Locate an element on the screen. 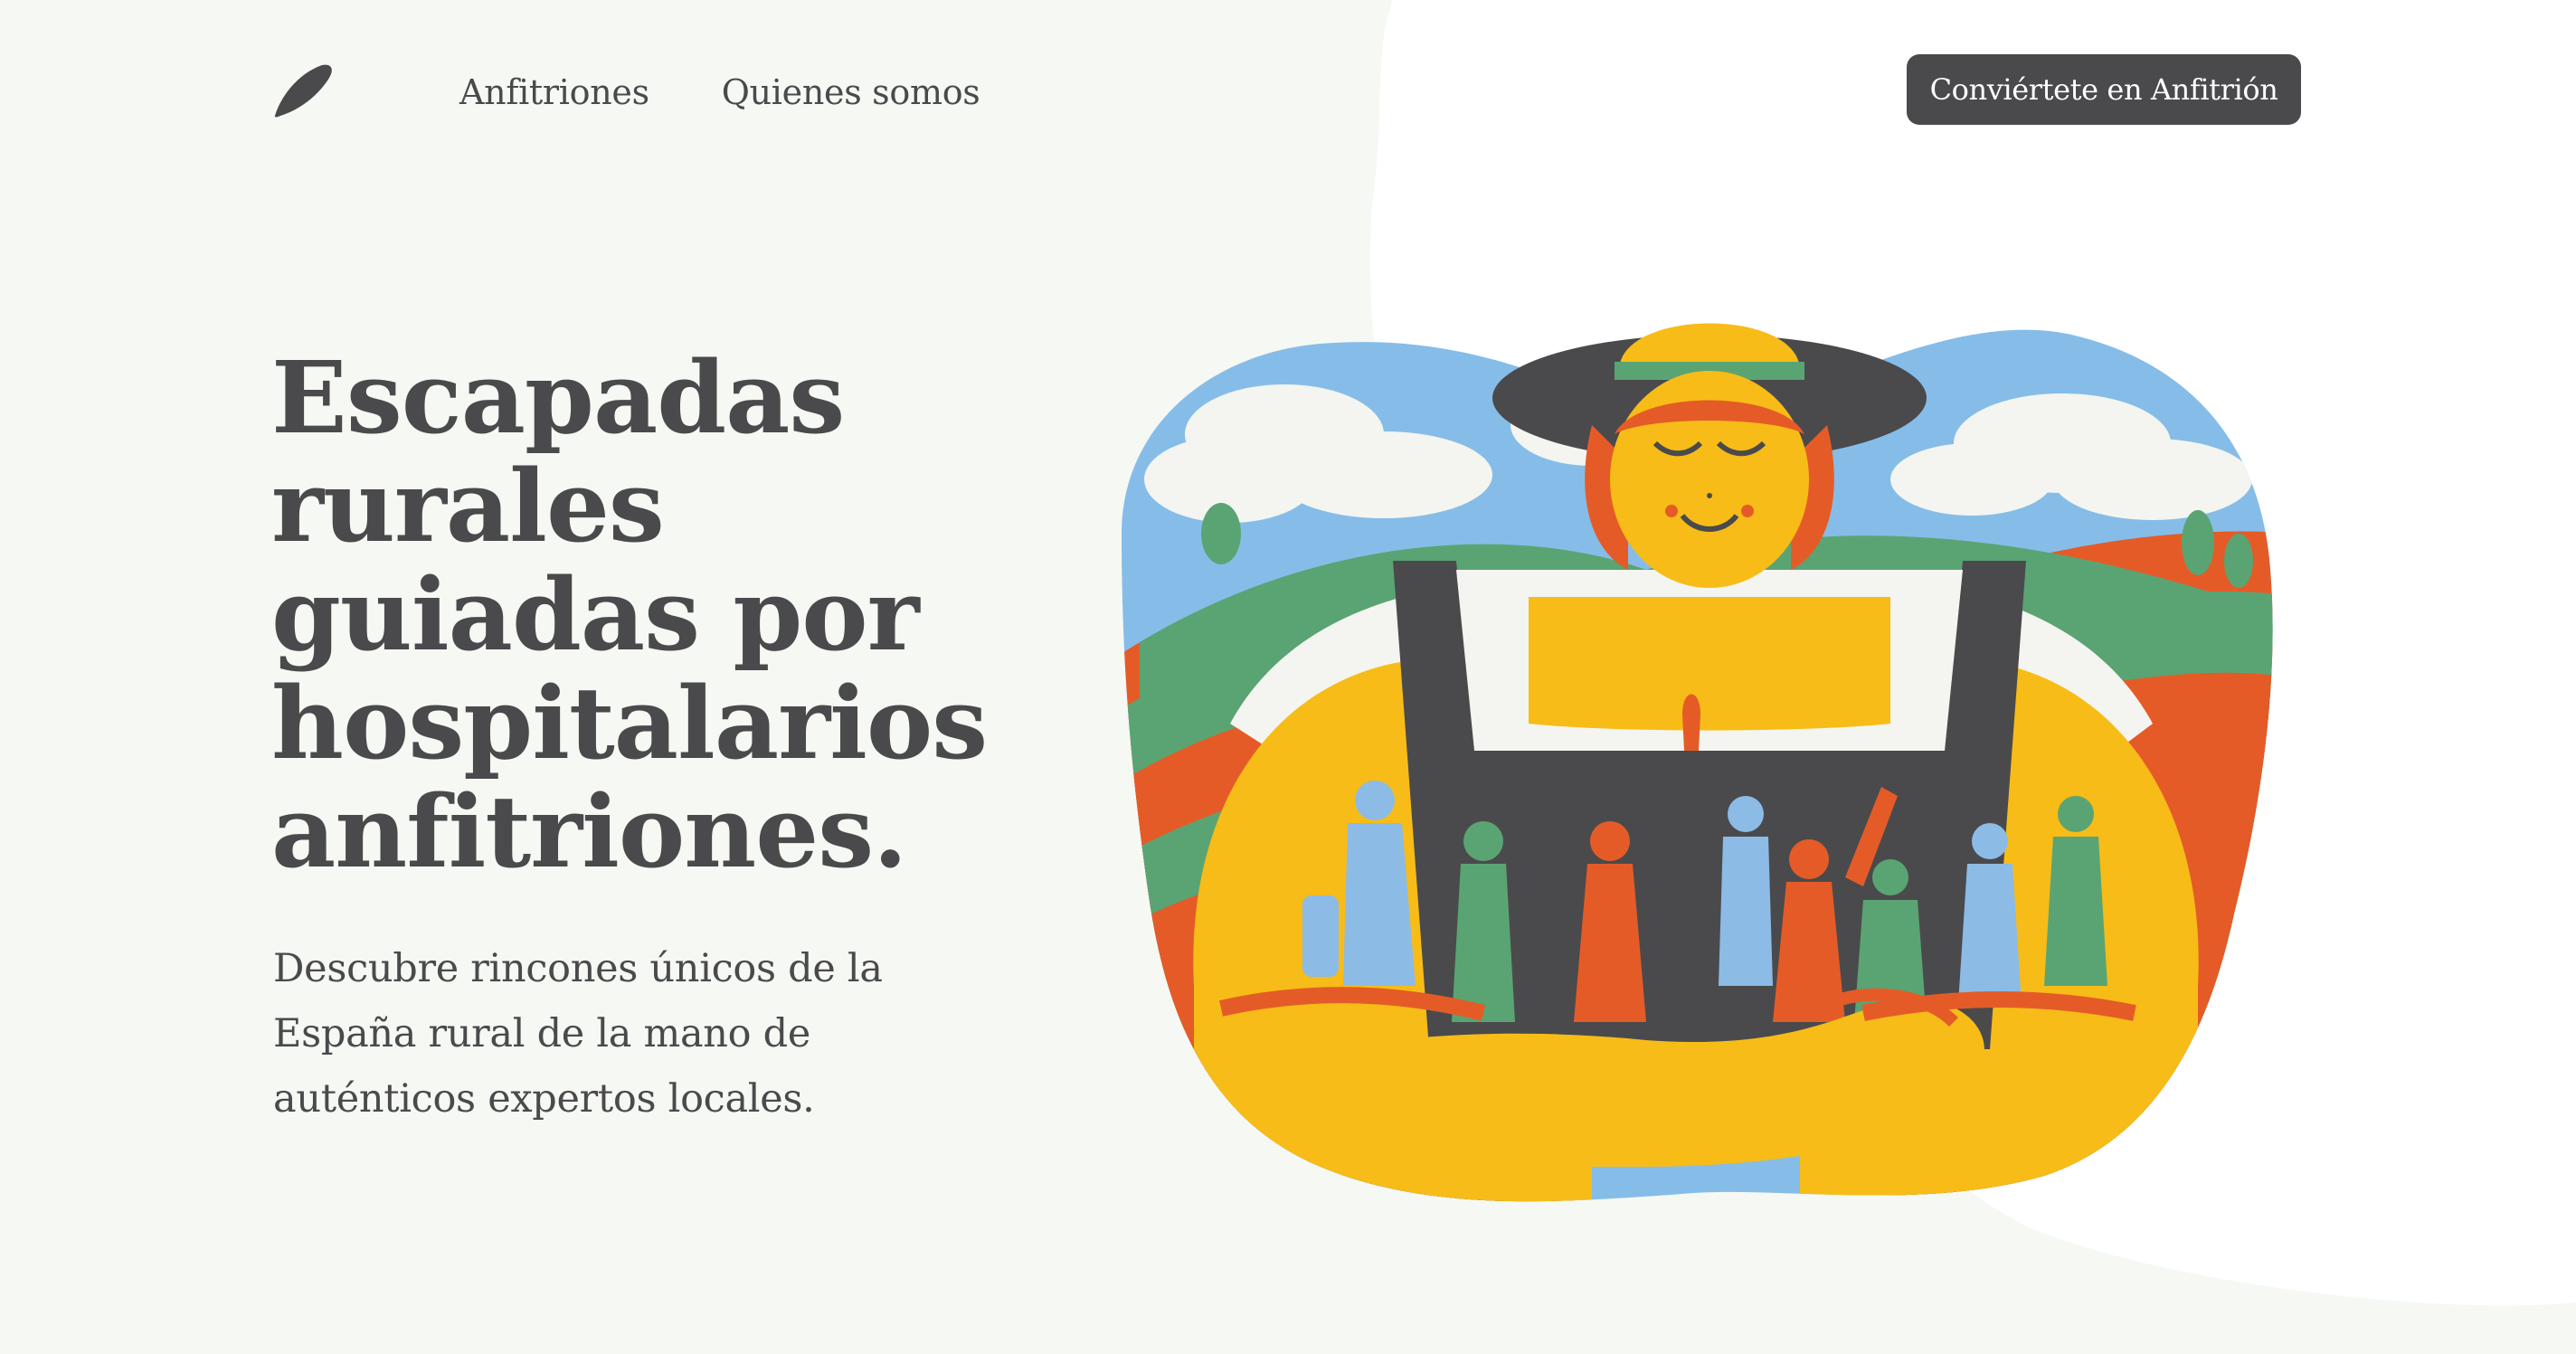  feather-leaf-icon is located at coordinates (303, 90).